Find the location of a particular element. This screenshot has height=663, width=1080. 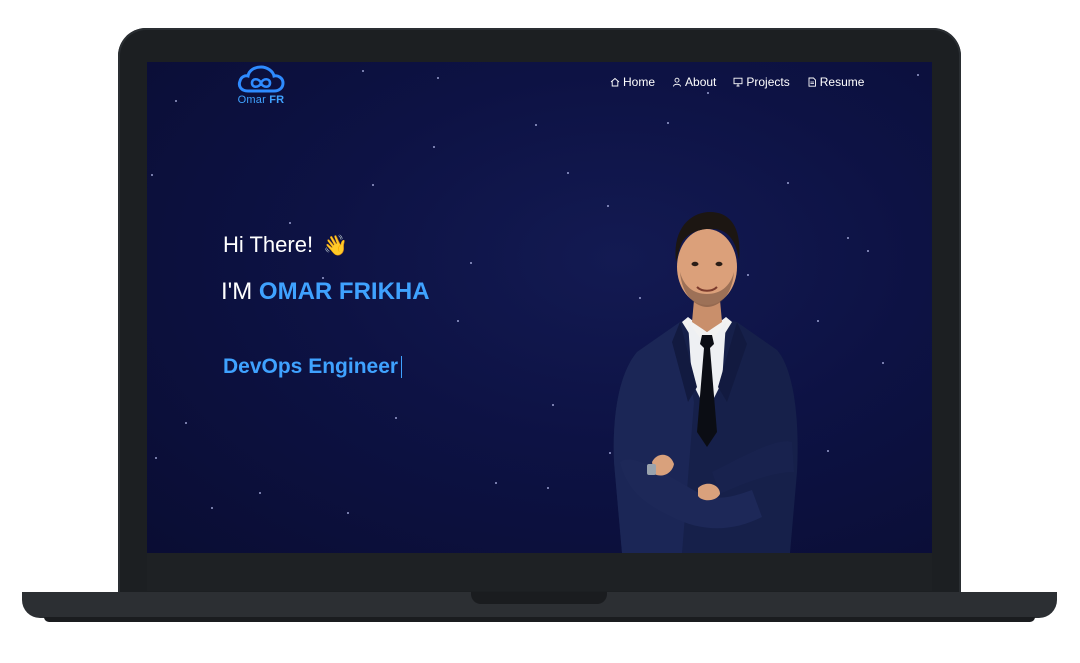

nav-resume: Resume is located at coordinates (836, 82).